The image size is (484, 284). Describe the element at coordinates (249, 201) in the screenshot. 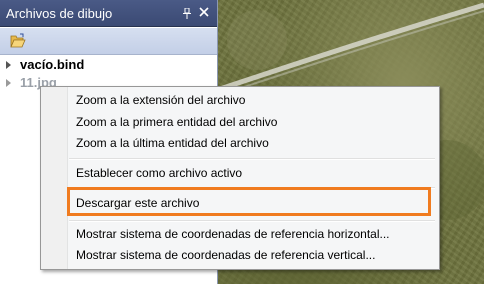

I see `highlight-annotation` at that location.